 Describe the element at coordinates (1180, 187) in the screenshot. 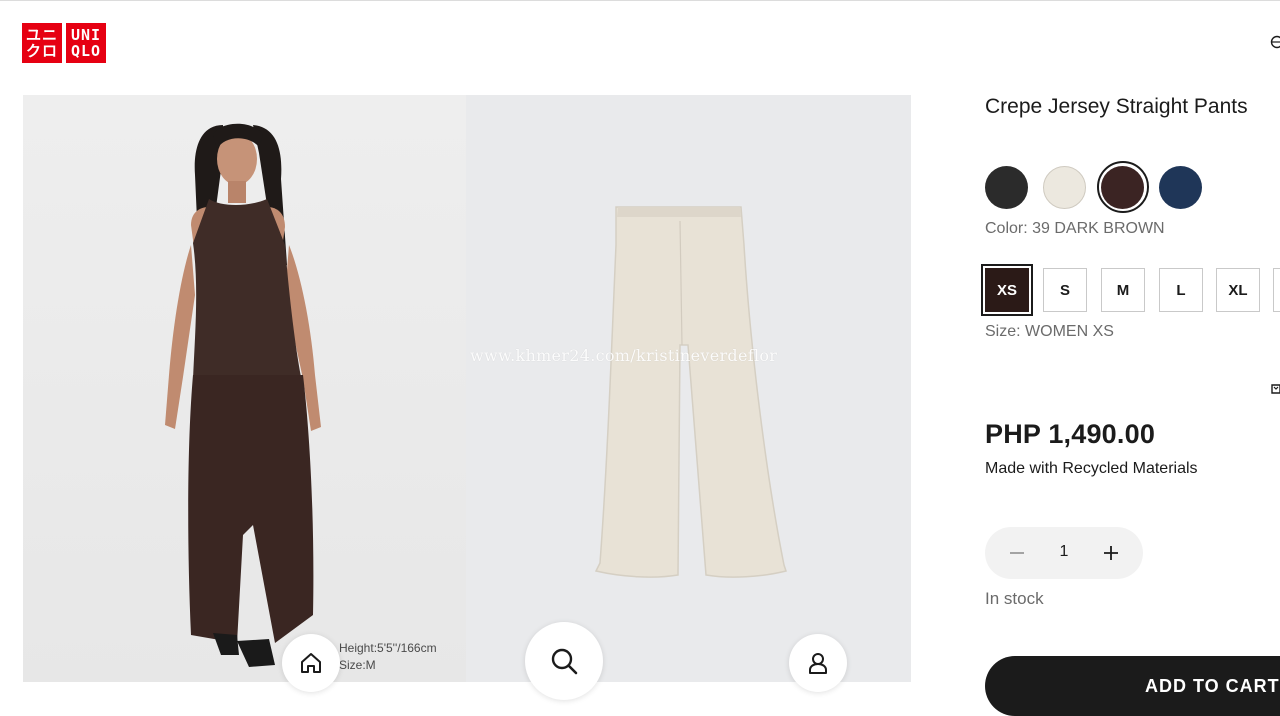

I see `color-swatch-navy` at that location.